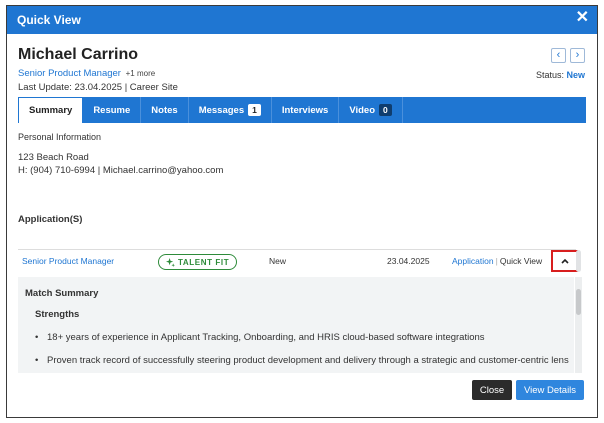 This screenshot has width=604, height=423. I want to click on talent-fit-label: TALENT FIT, so click(204, 262).